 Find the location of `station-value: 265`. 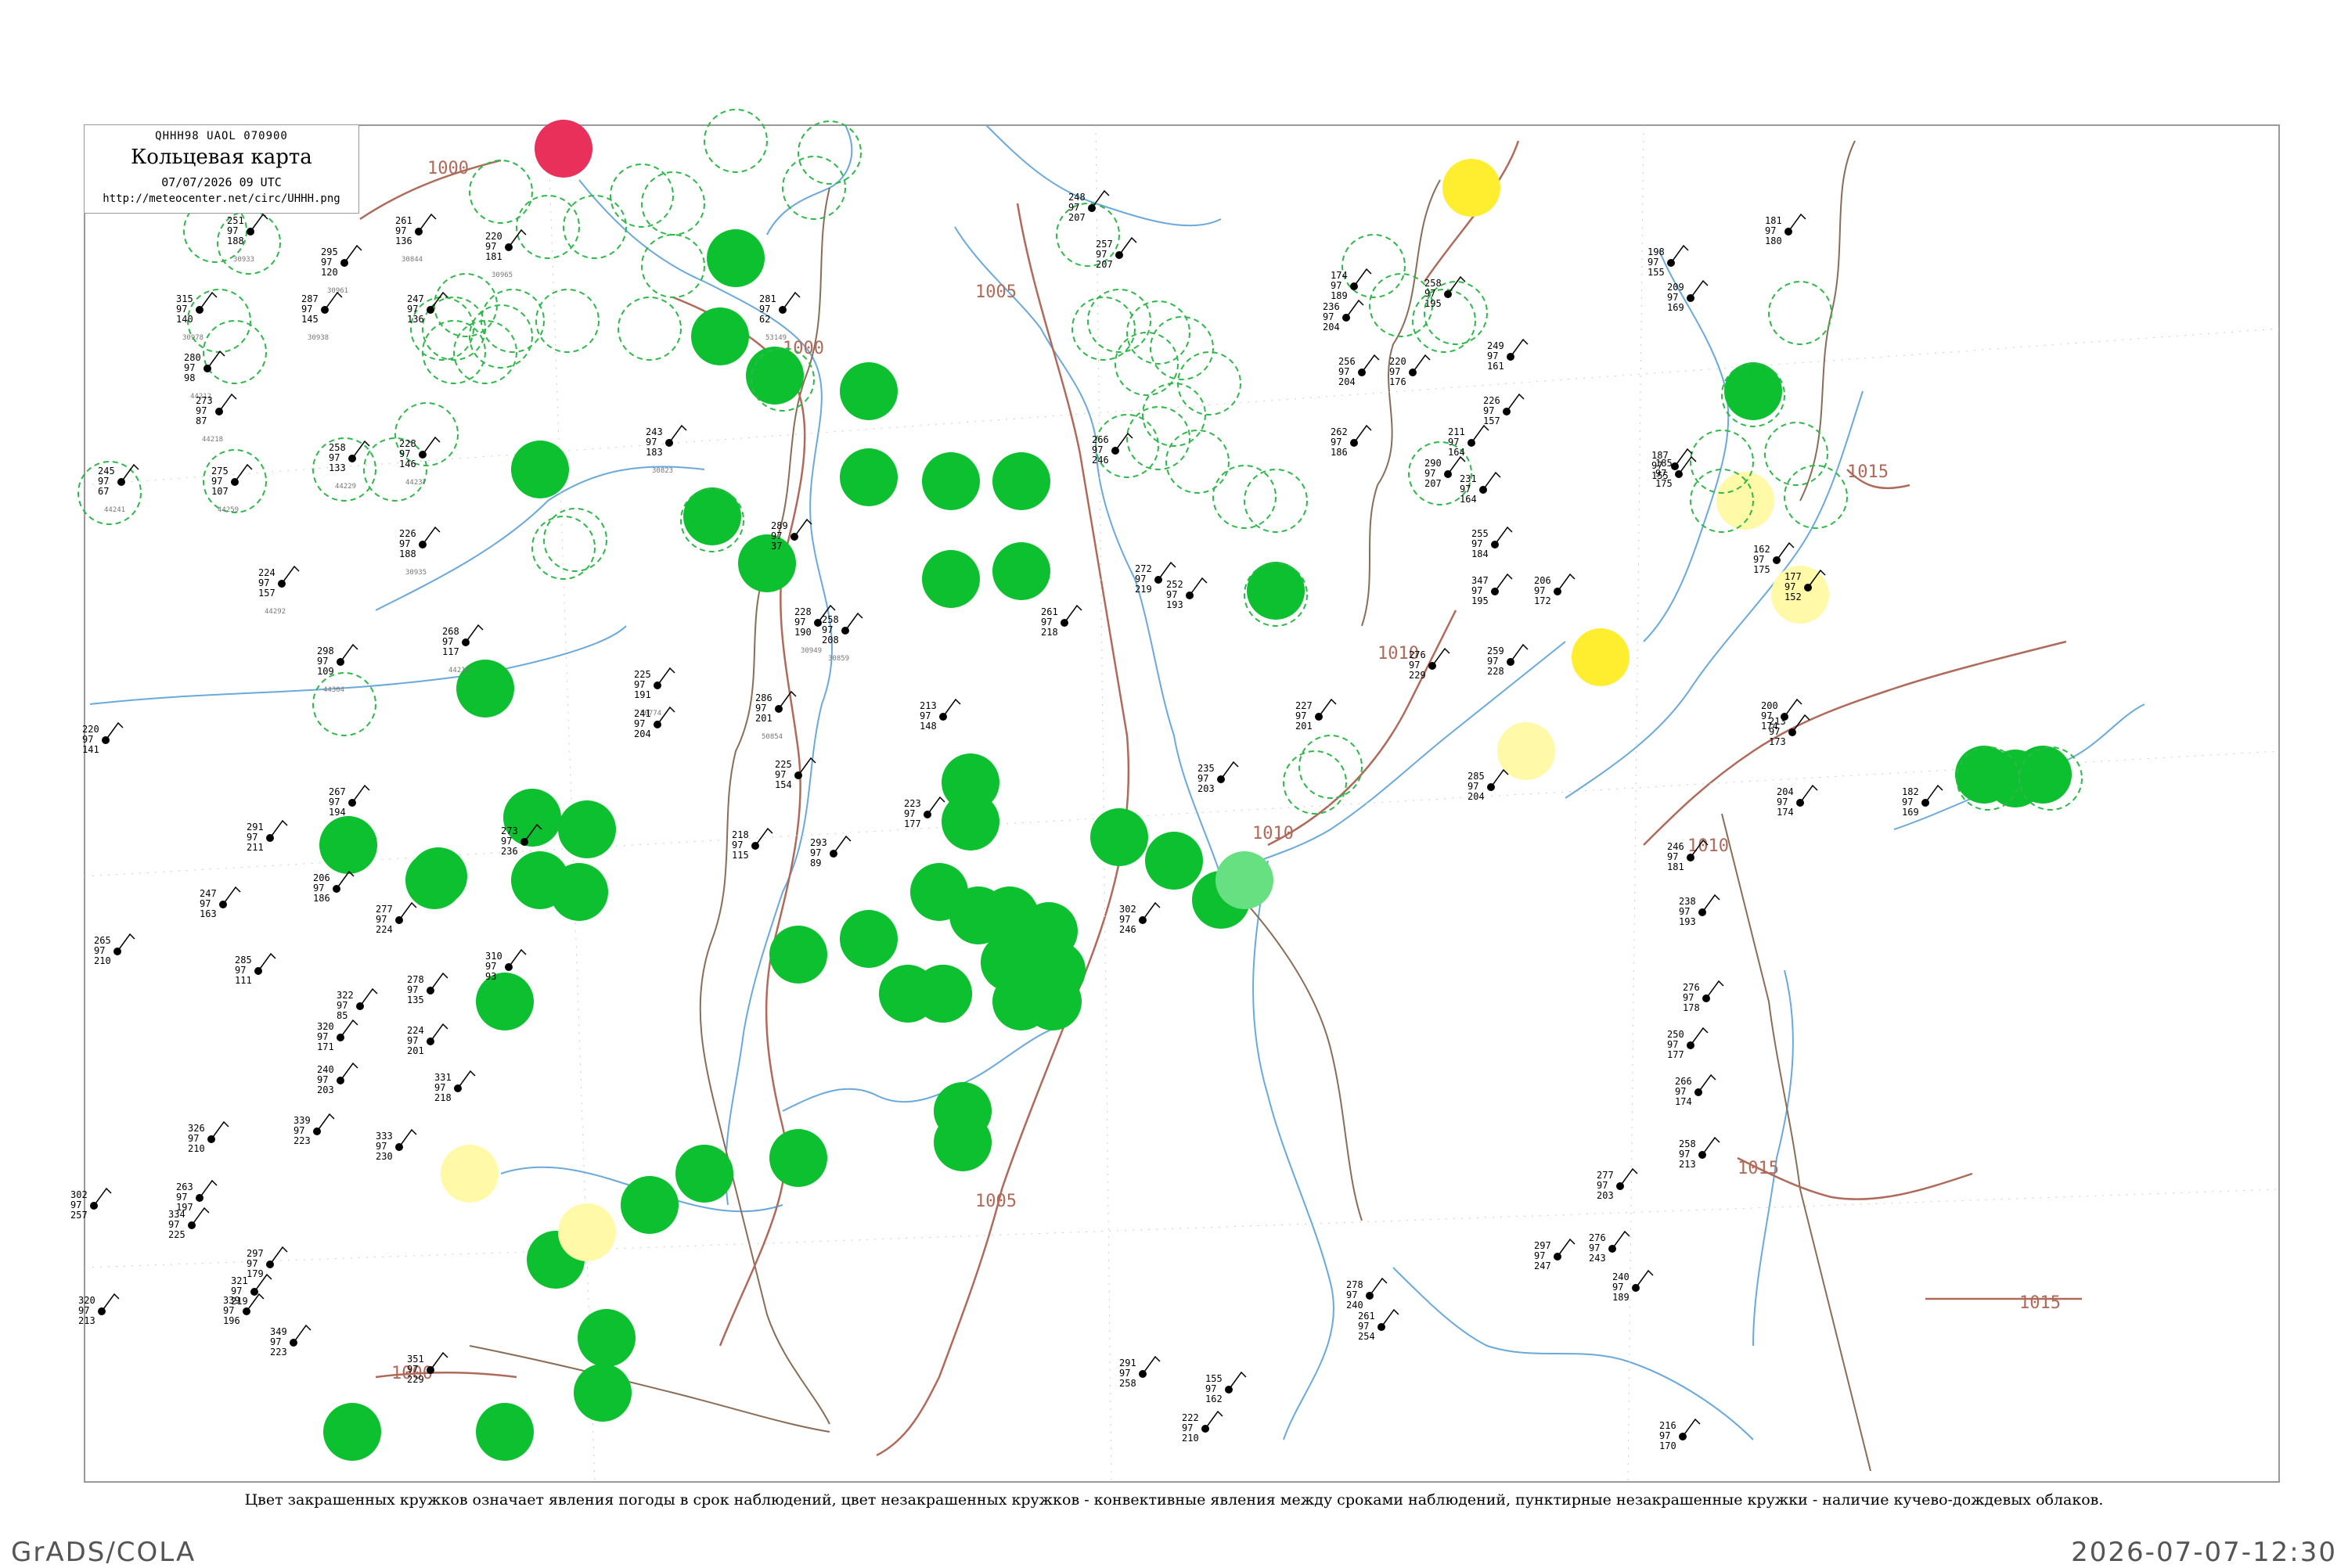

station-value: 265 is located at coordinates (102, 940).